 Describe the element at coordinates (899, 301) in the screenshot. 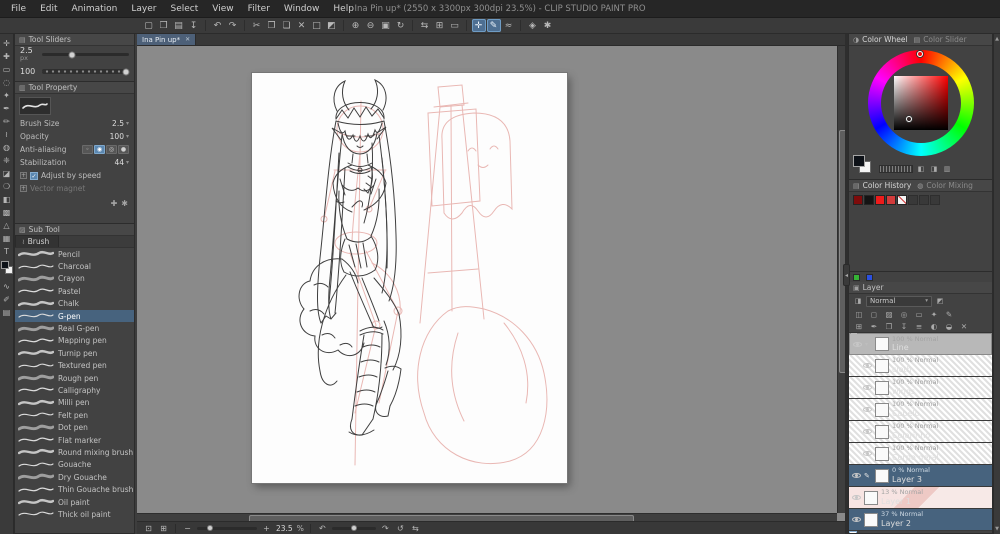

I see `blend-mode-dropdown: Normal ▾` at that location.